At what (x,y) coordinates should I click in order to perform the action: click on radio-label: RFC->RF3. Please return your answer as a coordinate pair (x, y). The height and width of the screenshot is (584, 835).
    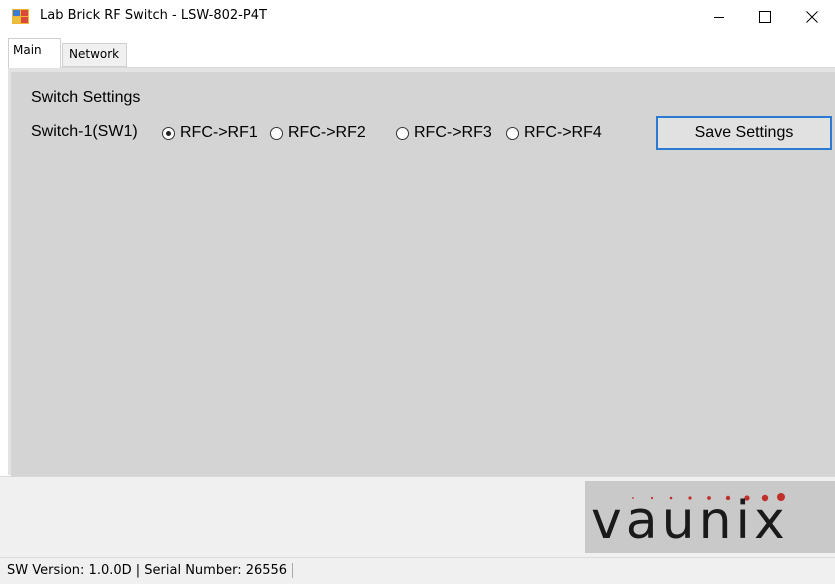
    Looking at the image, I should click on (453, 132).